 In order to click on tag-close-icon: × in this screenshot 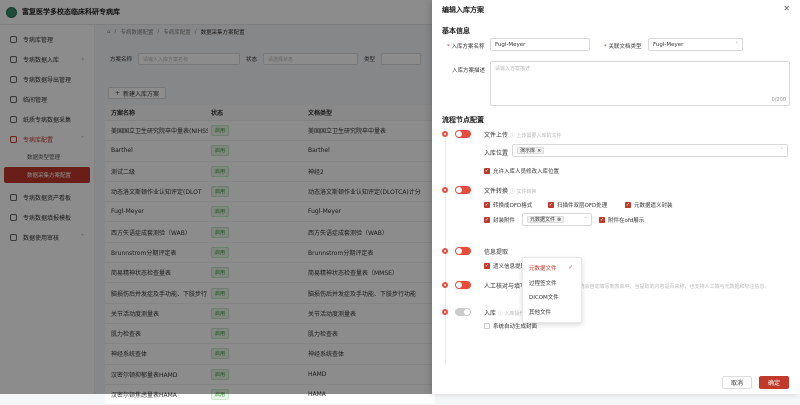, I will do `click(539, 151)`.